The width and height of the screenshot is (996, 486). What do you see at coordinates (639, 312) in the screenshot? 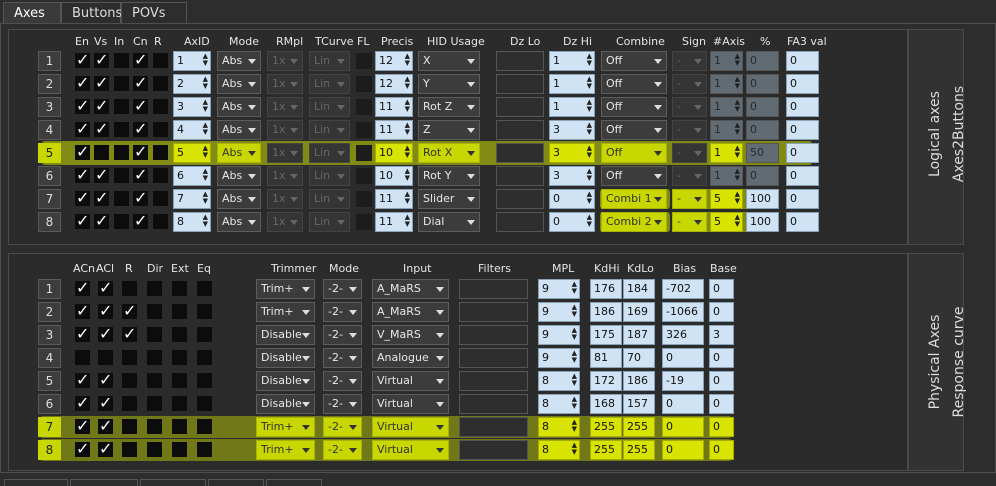
I see `kdlo-field: 169` at bounding box center [639, 312].